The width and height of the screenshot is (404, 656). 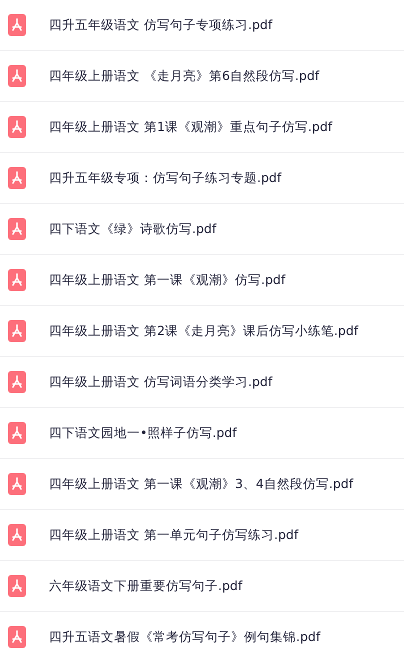 I want to click on file-name: 四升五年级语文 仿写句子专项练习.pdf, so click(x=160, y=25).